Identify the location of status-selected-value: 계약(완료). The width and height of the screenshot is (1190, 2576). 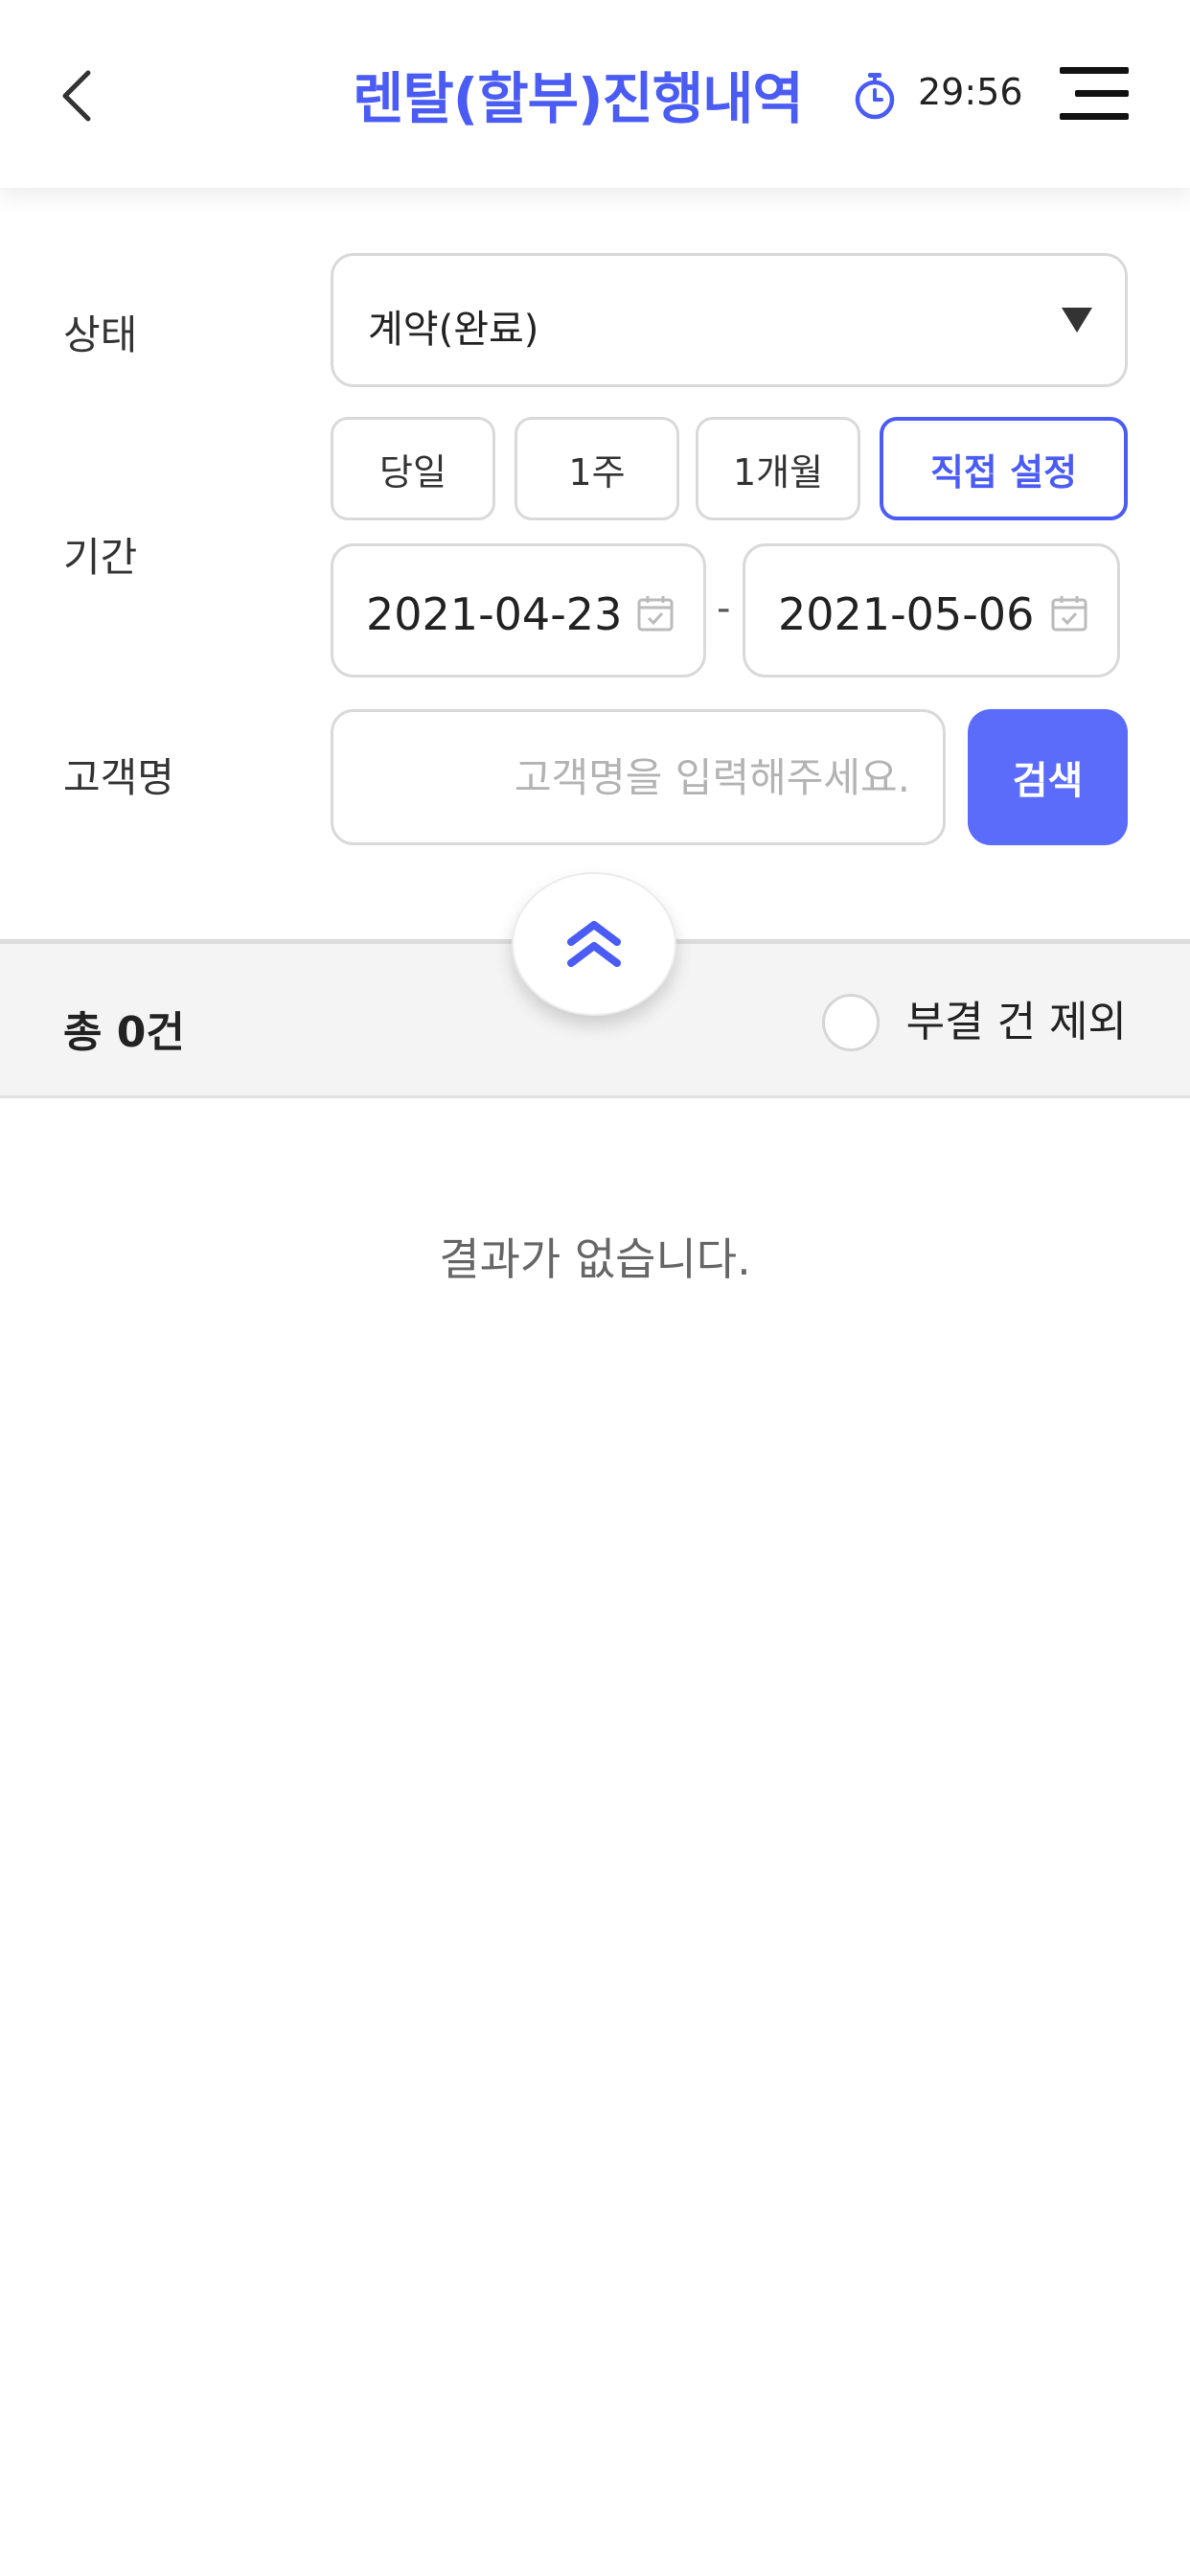
(453, 330).